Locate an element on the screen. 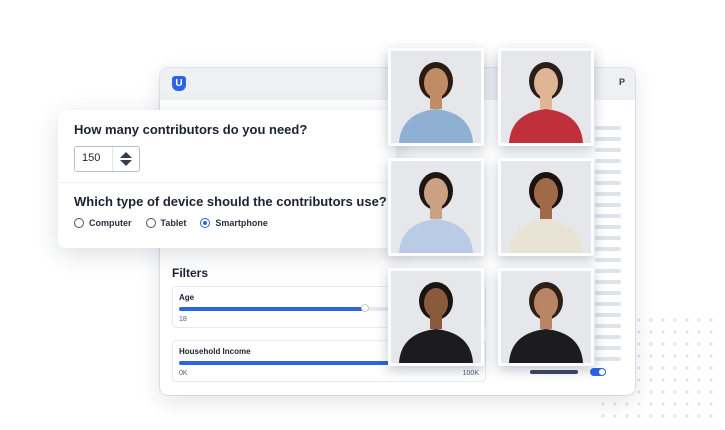 This screenshot has height=430, width=725. radio-tablet-label: Tablet is located at coordinates (173, 223).